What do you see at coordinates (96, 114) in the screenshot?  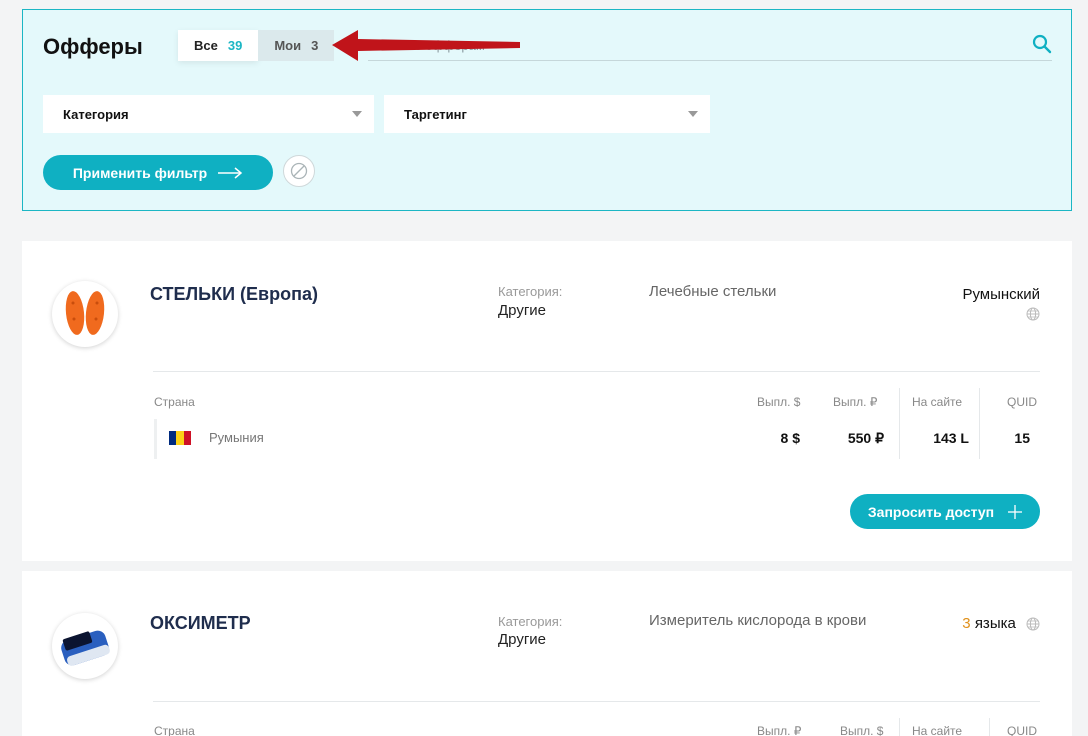 I see `category-select-label: Категория` at bounding box center [96, 114].